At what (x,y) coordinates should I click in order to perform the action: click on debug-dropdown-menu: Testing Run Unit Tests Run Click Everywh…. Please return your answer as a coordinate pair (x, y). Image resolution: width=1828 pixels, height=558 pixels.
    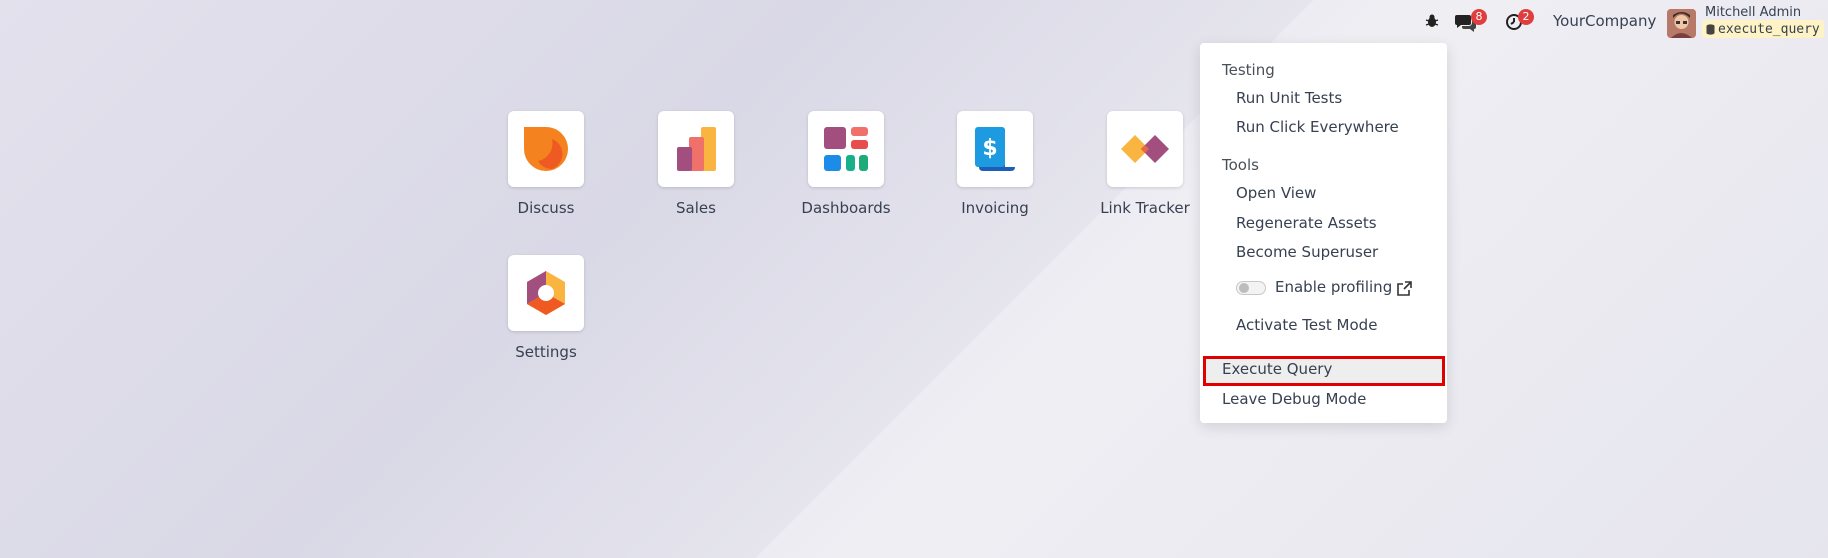
    Looking at the image, I should click on (1323, 233).